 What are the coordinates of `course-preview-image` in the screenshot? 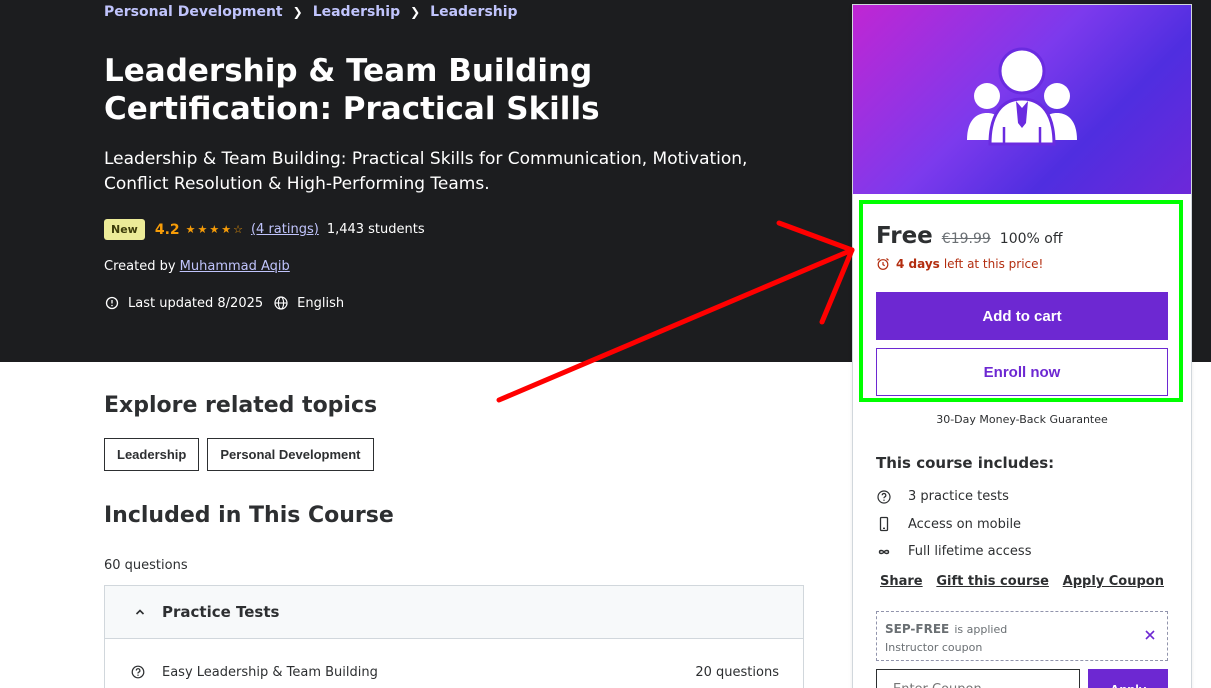 It's located at (1022, 99).